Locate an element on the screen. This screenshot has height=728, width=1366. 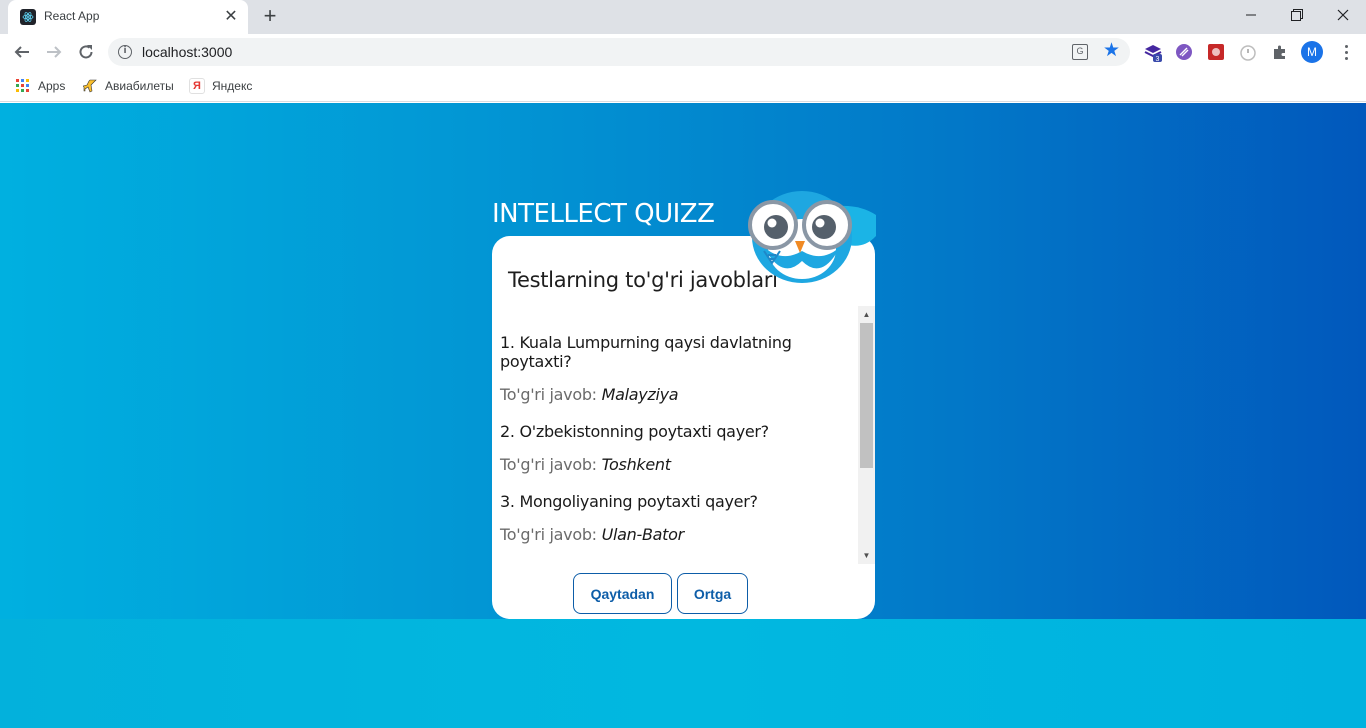
correct-answer: Malayziya is located at coordinates (640, 394).